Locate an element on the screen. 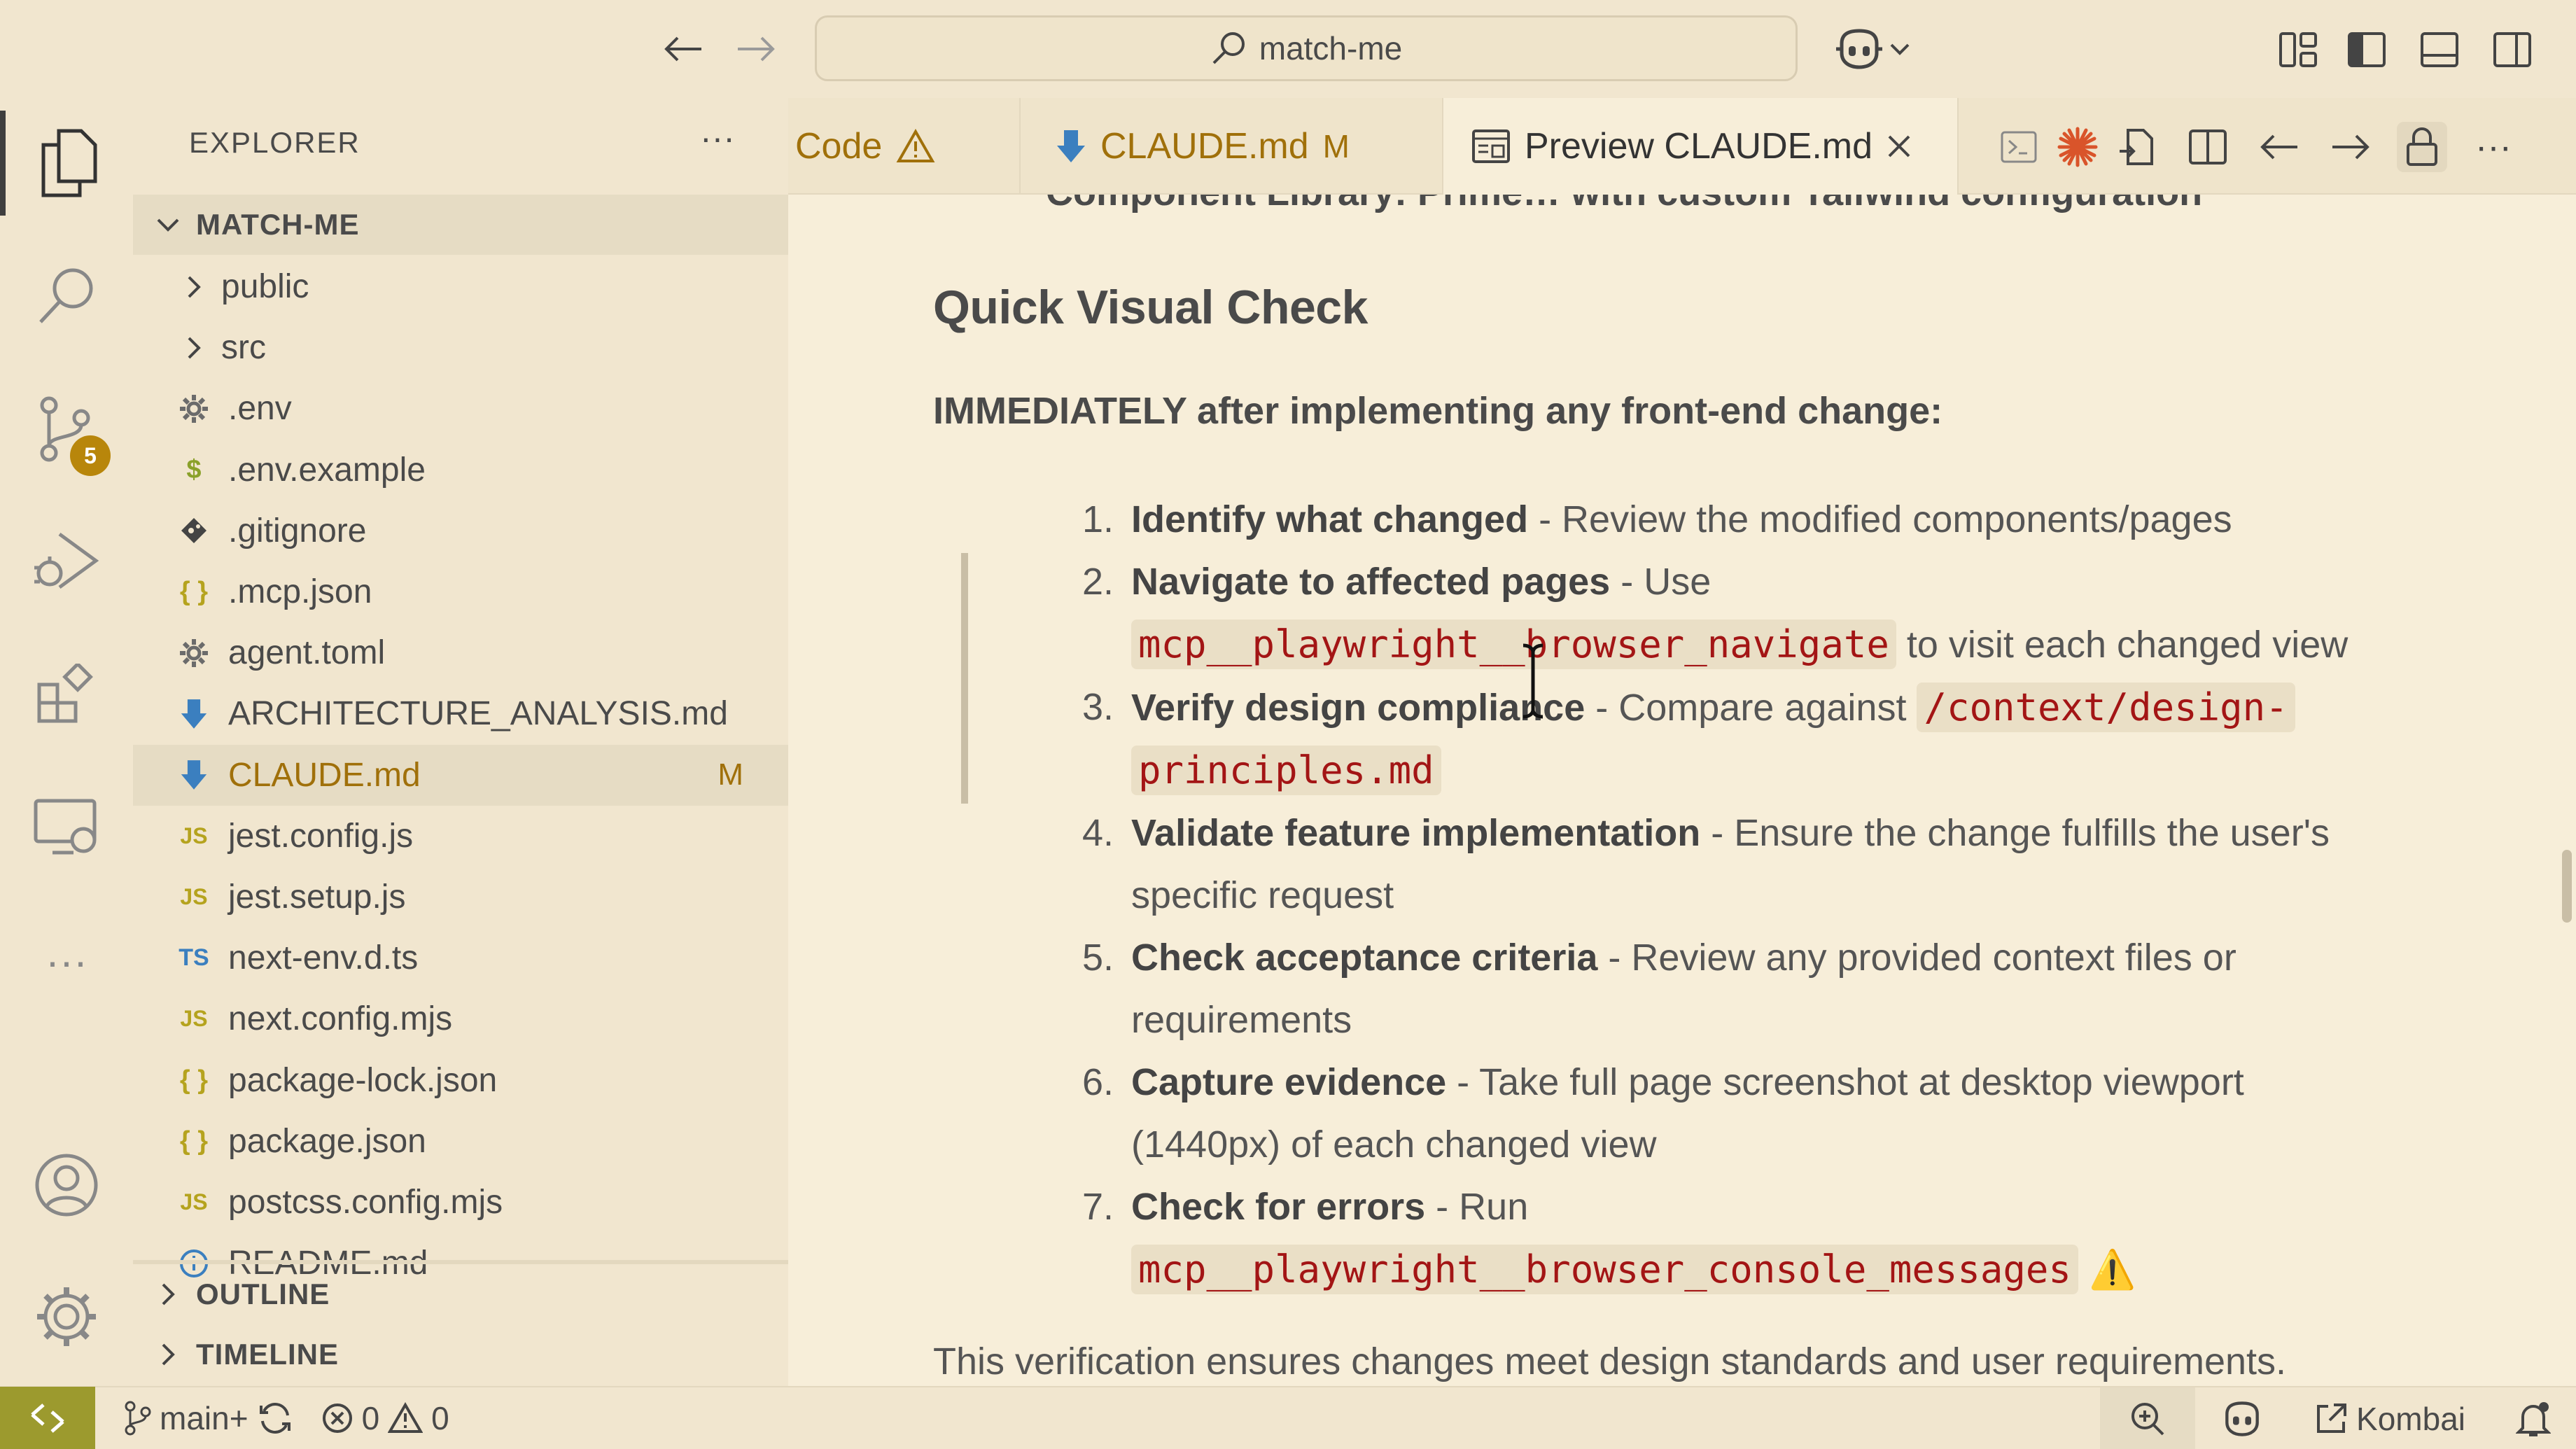 This screenshot has height=1449, width=2576. activity-bar: 5 ··· is located at coordinates (66, 742).